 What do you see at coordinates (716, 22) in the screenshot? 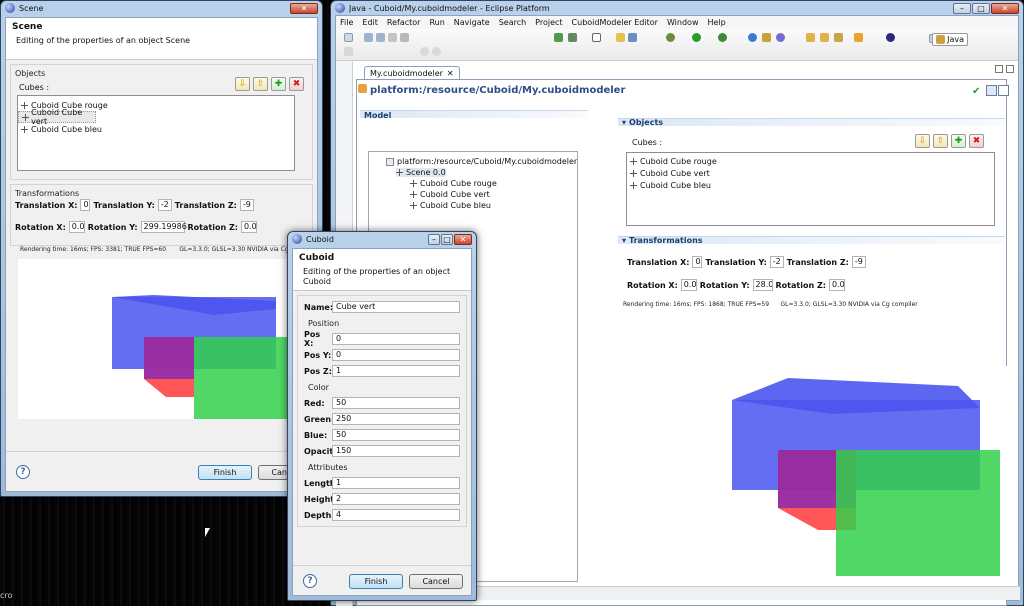
I see `menu-help: Help` at bounding box center [716, 22].